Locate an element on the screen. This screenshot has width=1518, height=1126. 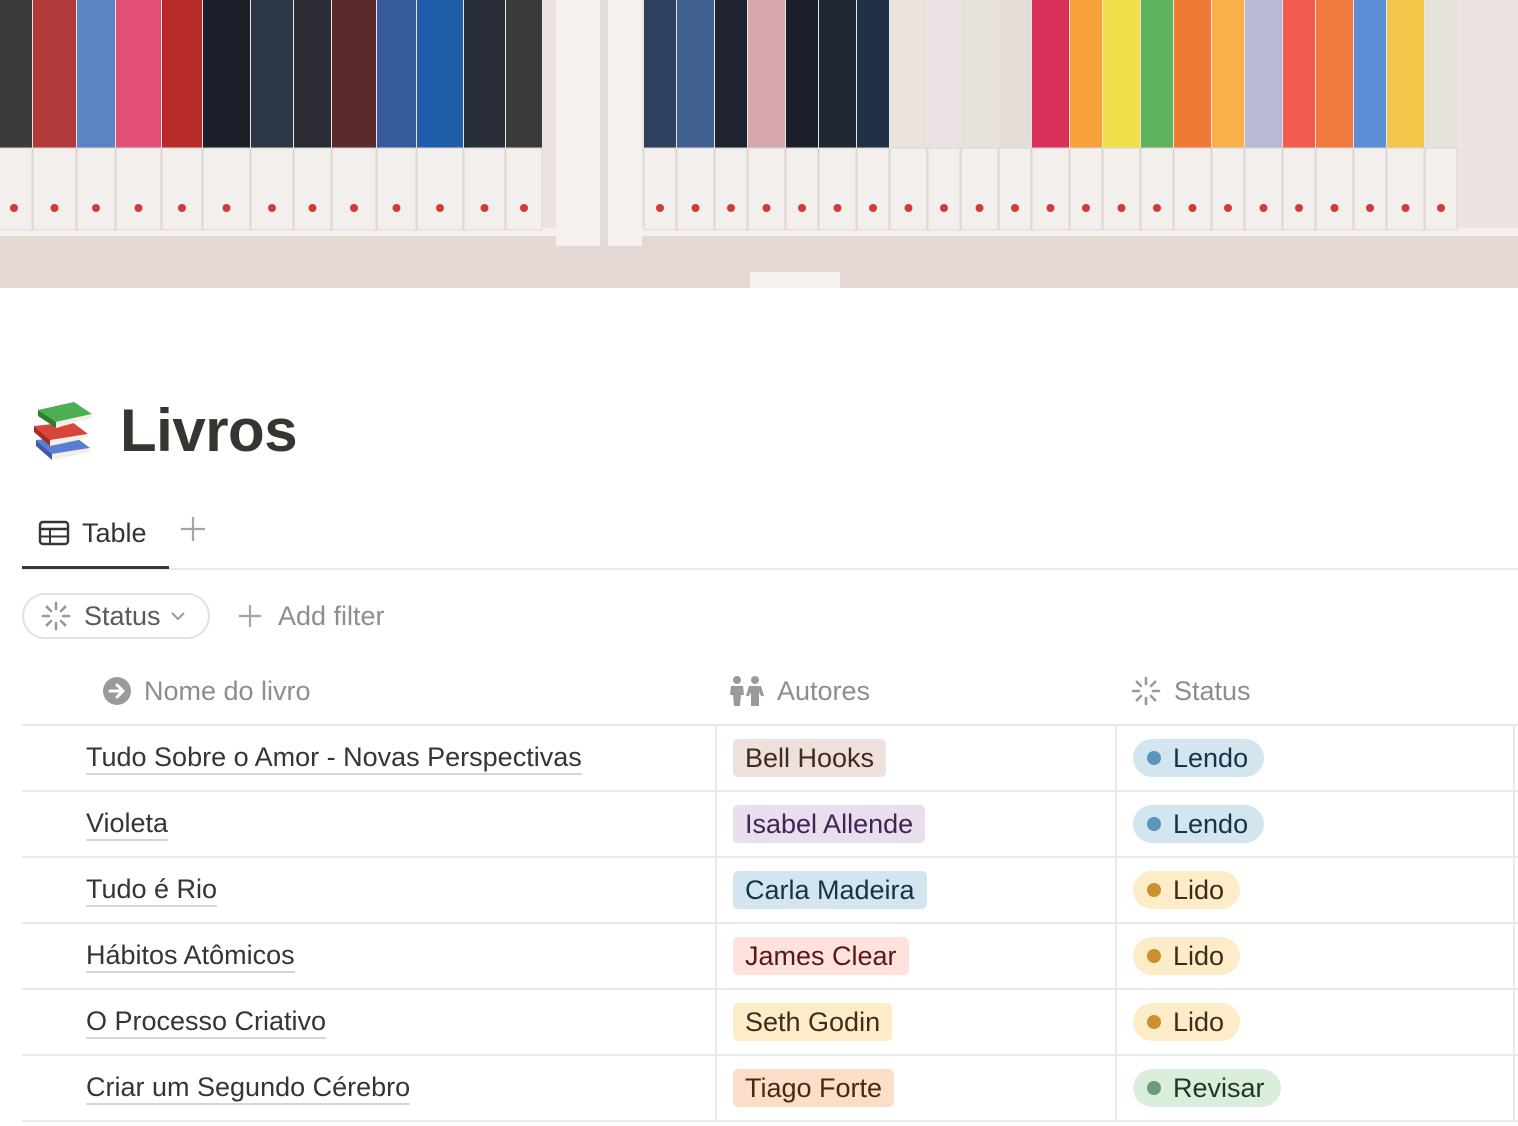
status-filter-label: Status is located at coordinates (122, 615).